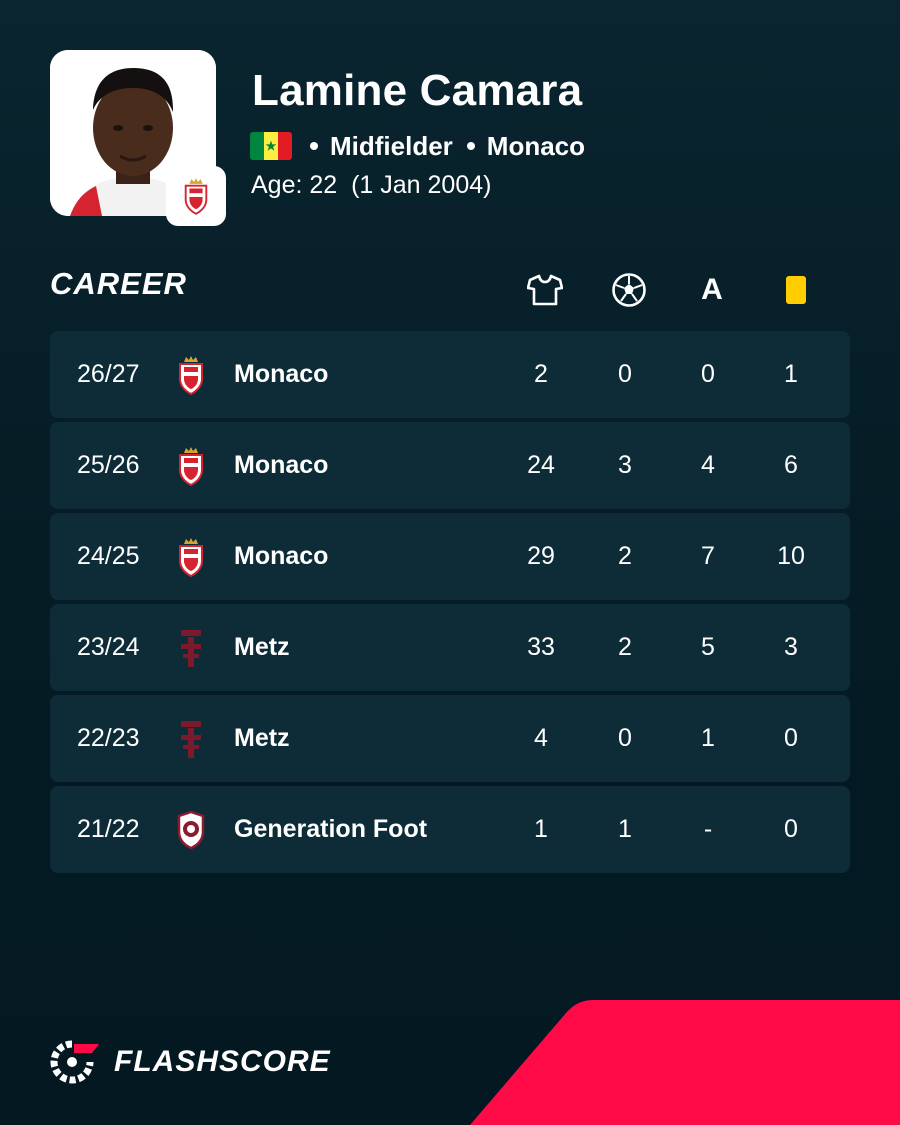 The width and height of the screenshot is (900, 1125). I want to click on season: 23/24, so click(108, 647).